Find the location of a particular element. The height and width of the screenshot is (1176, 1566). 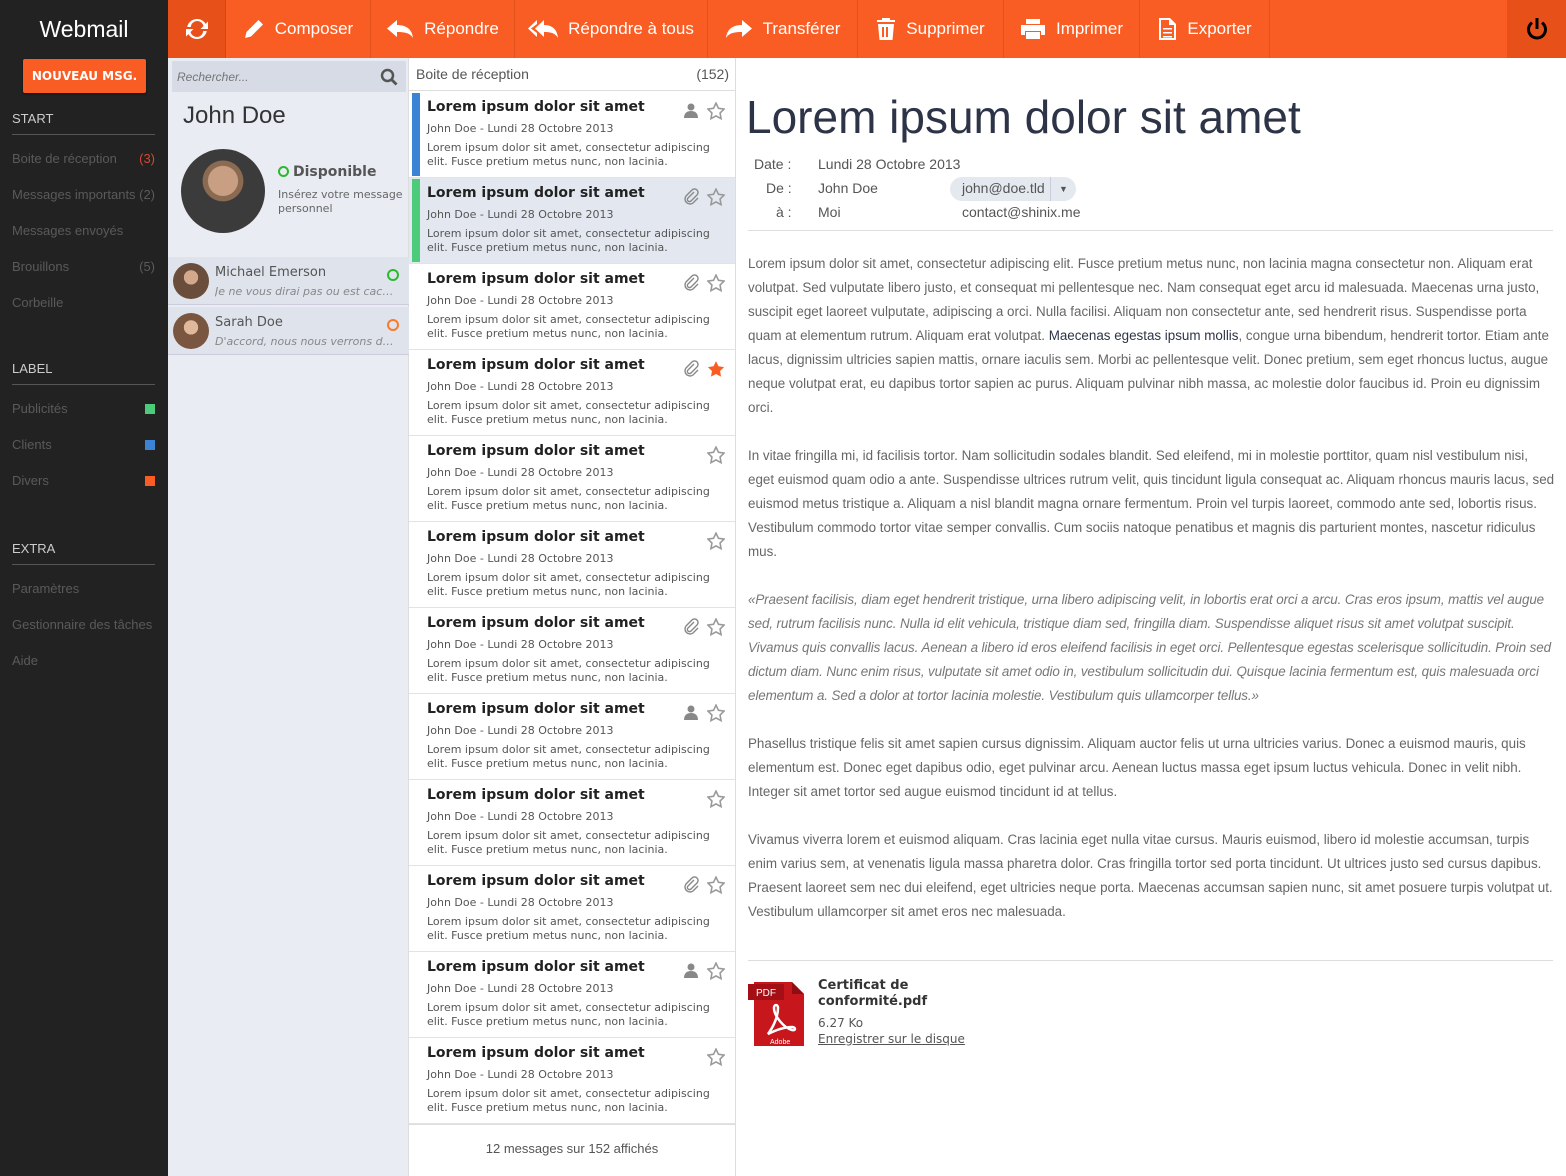

trash-icon is located at coordinates (886, 29).